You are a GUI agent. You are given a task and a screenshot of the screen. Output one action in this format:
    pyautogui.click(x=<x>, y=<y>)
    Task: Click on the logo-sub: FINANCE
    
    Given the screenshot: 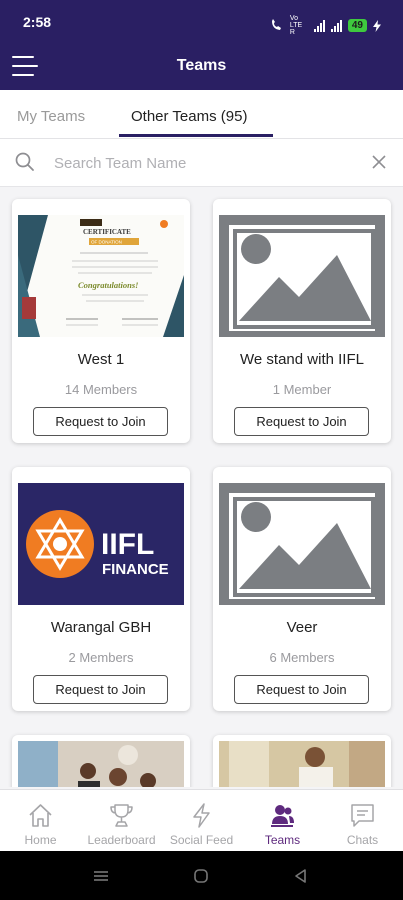 What is the action you would take?
    pyautogui.click(x=135, y=569)
    